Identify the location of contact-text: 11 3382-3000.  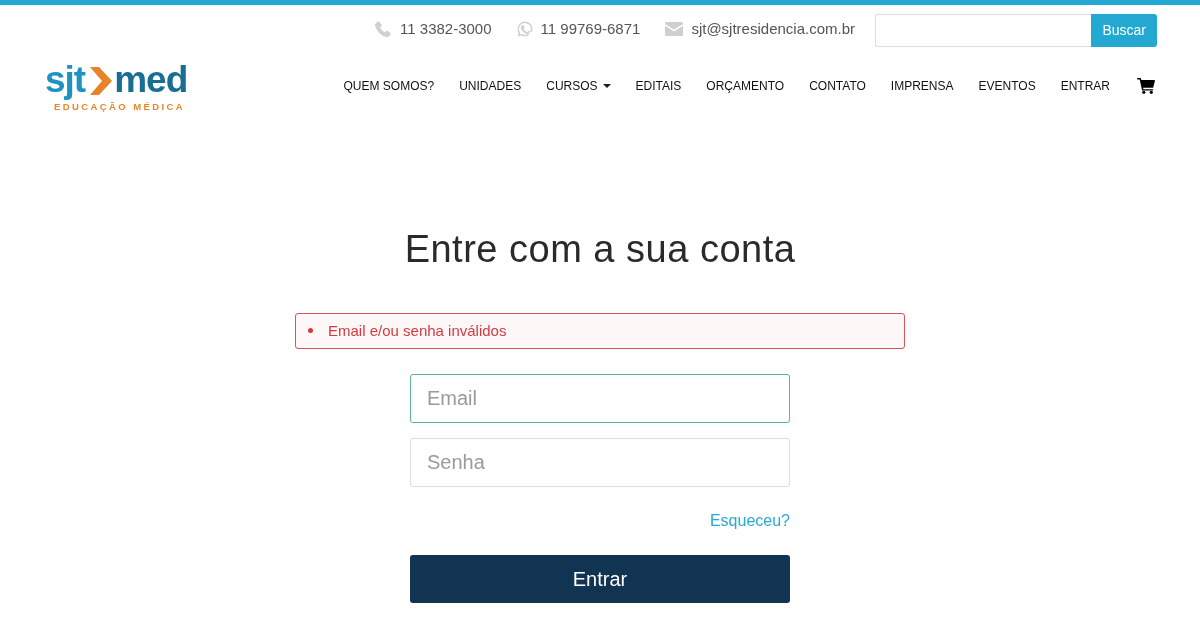
(446, 29).